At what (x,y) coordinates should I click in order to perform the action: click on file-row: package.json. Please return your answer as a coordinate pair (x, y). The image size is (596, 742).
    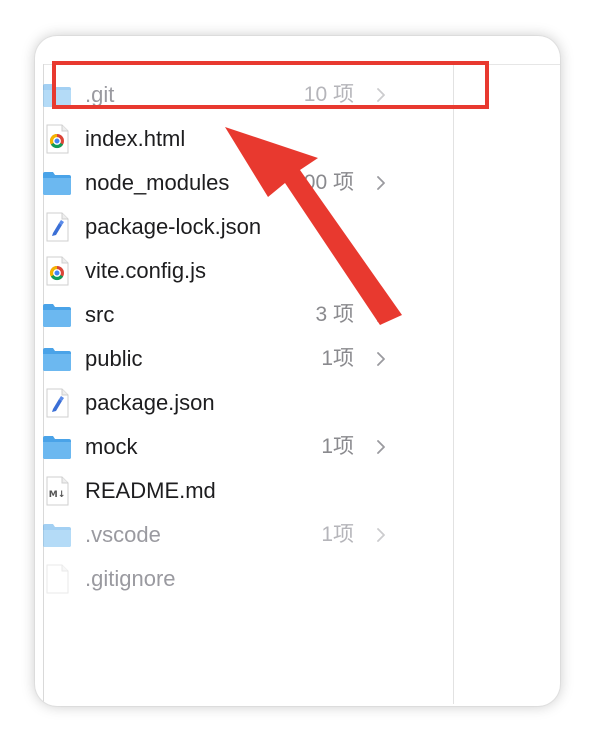
    Looking at the image, I should click on (205, 403).